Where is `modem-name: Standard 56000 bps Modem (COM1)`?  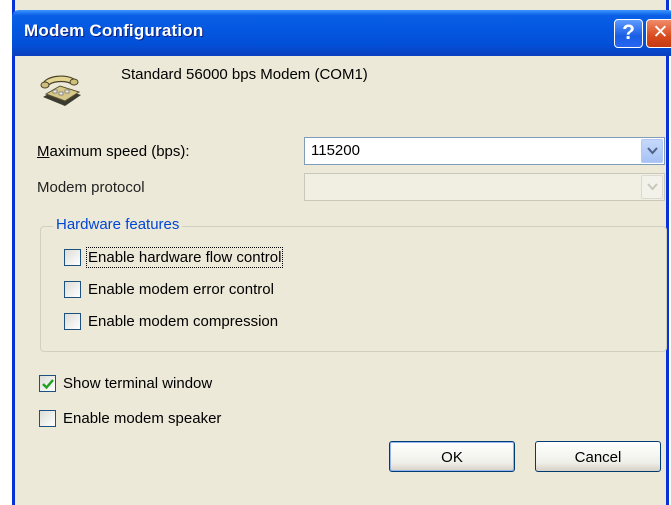 modem-name: Standard 56000 bps Modem (COM1) is located at coordinates (244, 74).